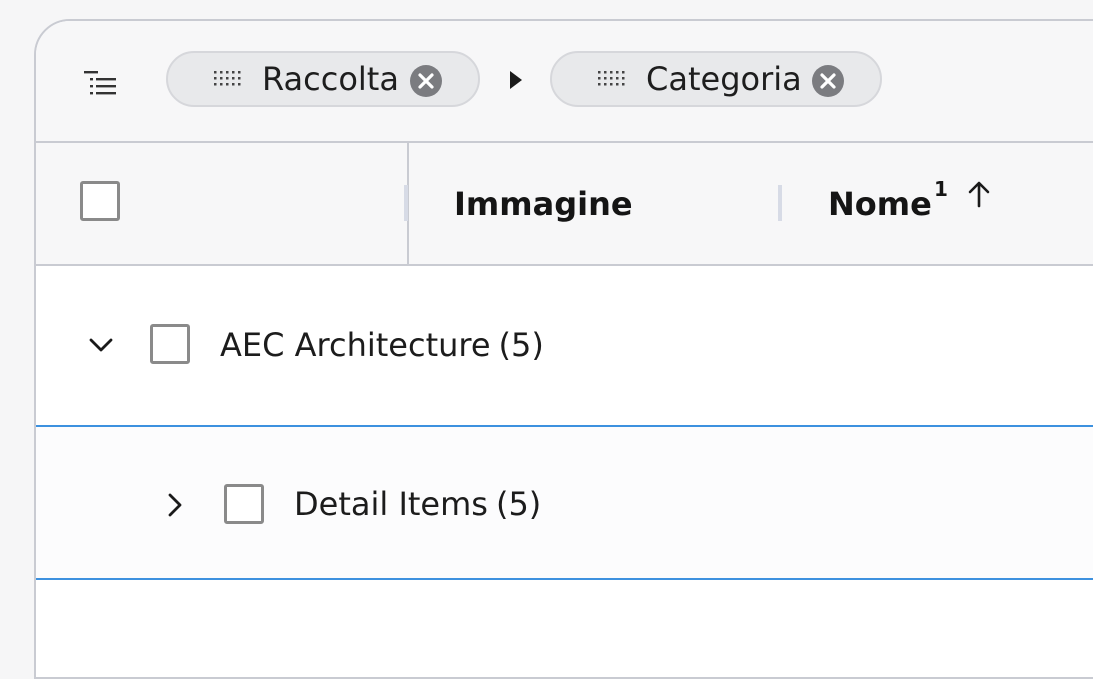 This screenshot has height=679, width=1093. I want to click on chevron-right-icon, so click(175, 505).